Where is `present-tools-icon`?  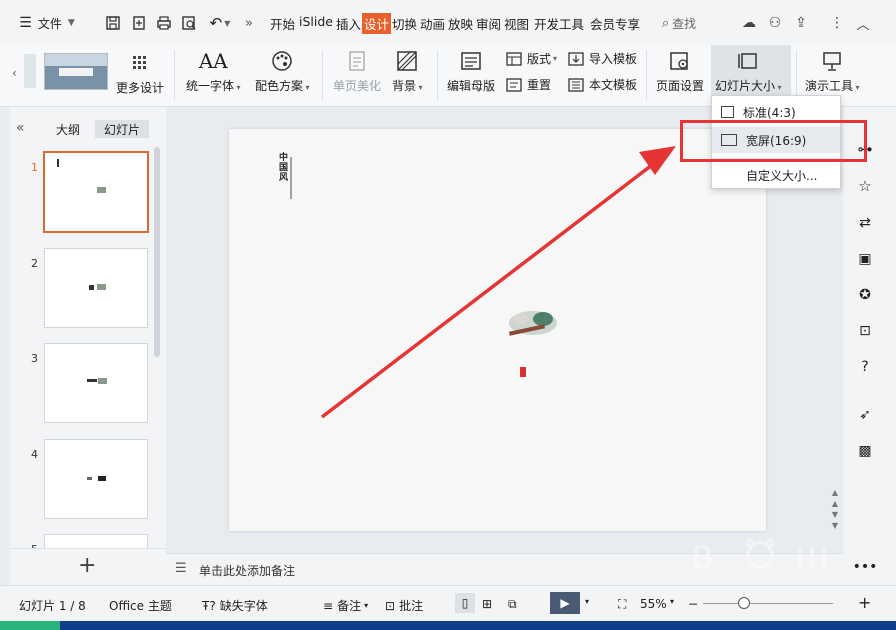
present-tools-icon is located at coordinates (832, 61).